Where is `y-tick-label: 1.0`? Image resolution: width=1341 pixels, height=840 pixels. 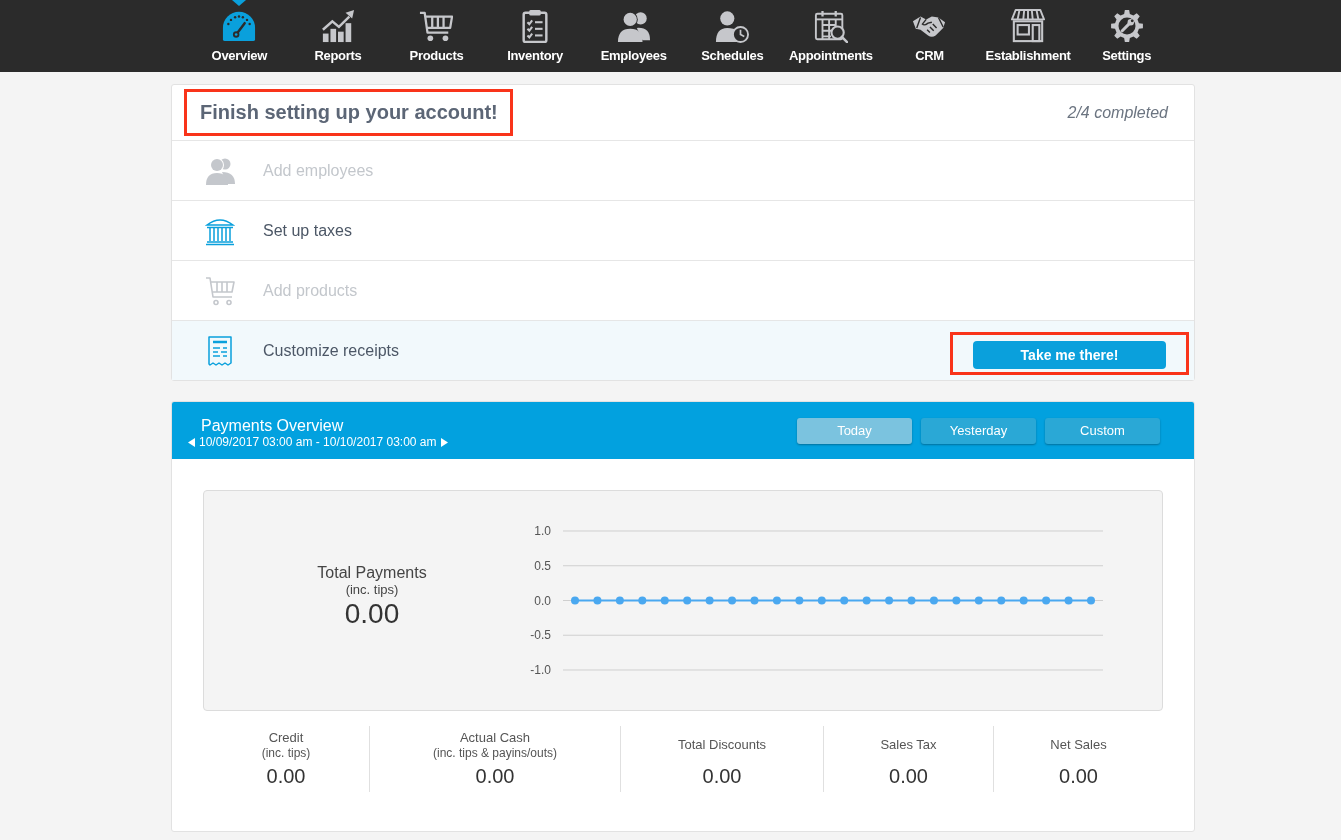
y-tick-label: 1.0 is located at coordinates (542, 530).